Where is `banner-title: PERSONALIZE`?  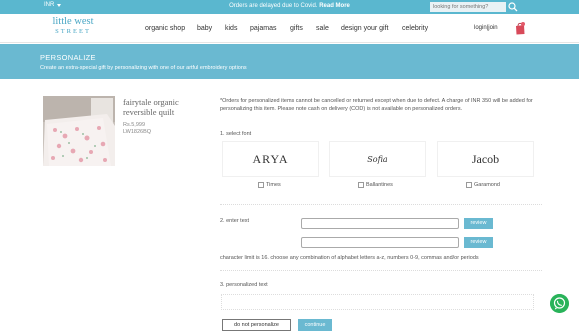 banner-title: PERSONALIZE is located at coordinates (68, 57).